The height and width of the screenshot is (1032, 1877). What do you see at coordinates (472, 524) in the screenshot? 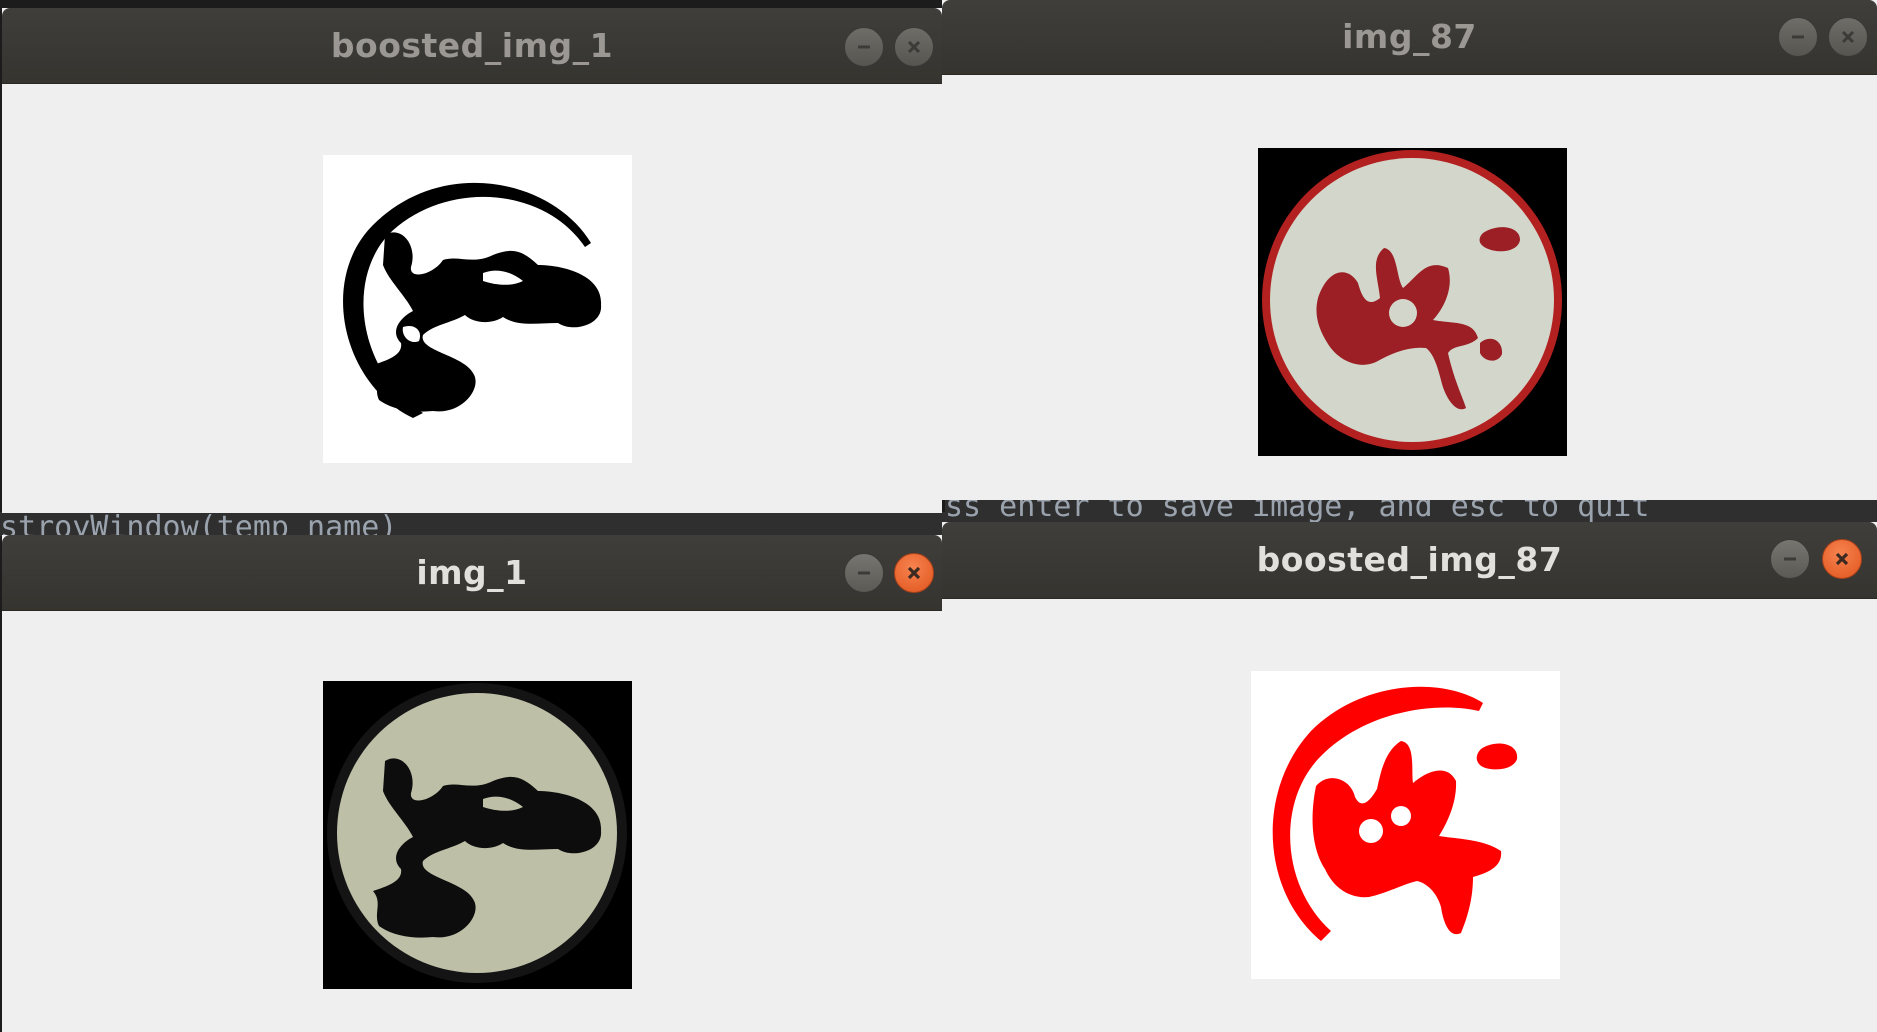
I see `terminal-text-left: stroyWindow(temp_name)` at bounding box center [472, 524].